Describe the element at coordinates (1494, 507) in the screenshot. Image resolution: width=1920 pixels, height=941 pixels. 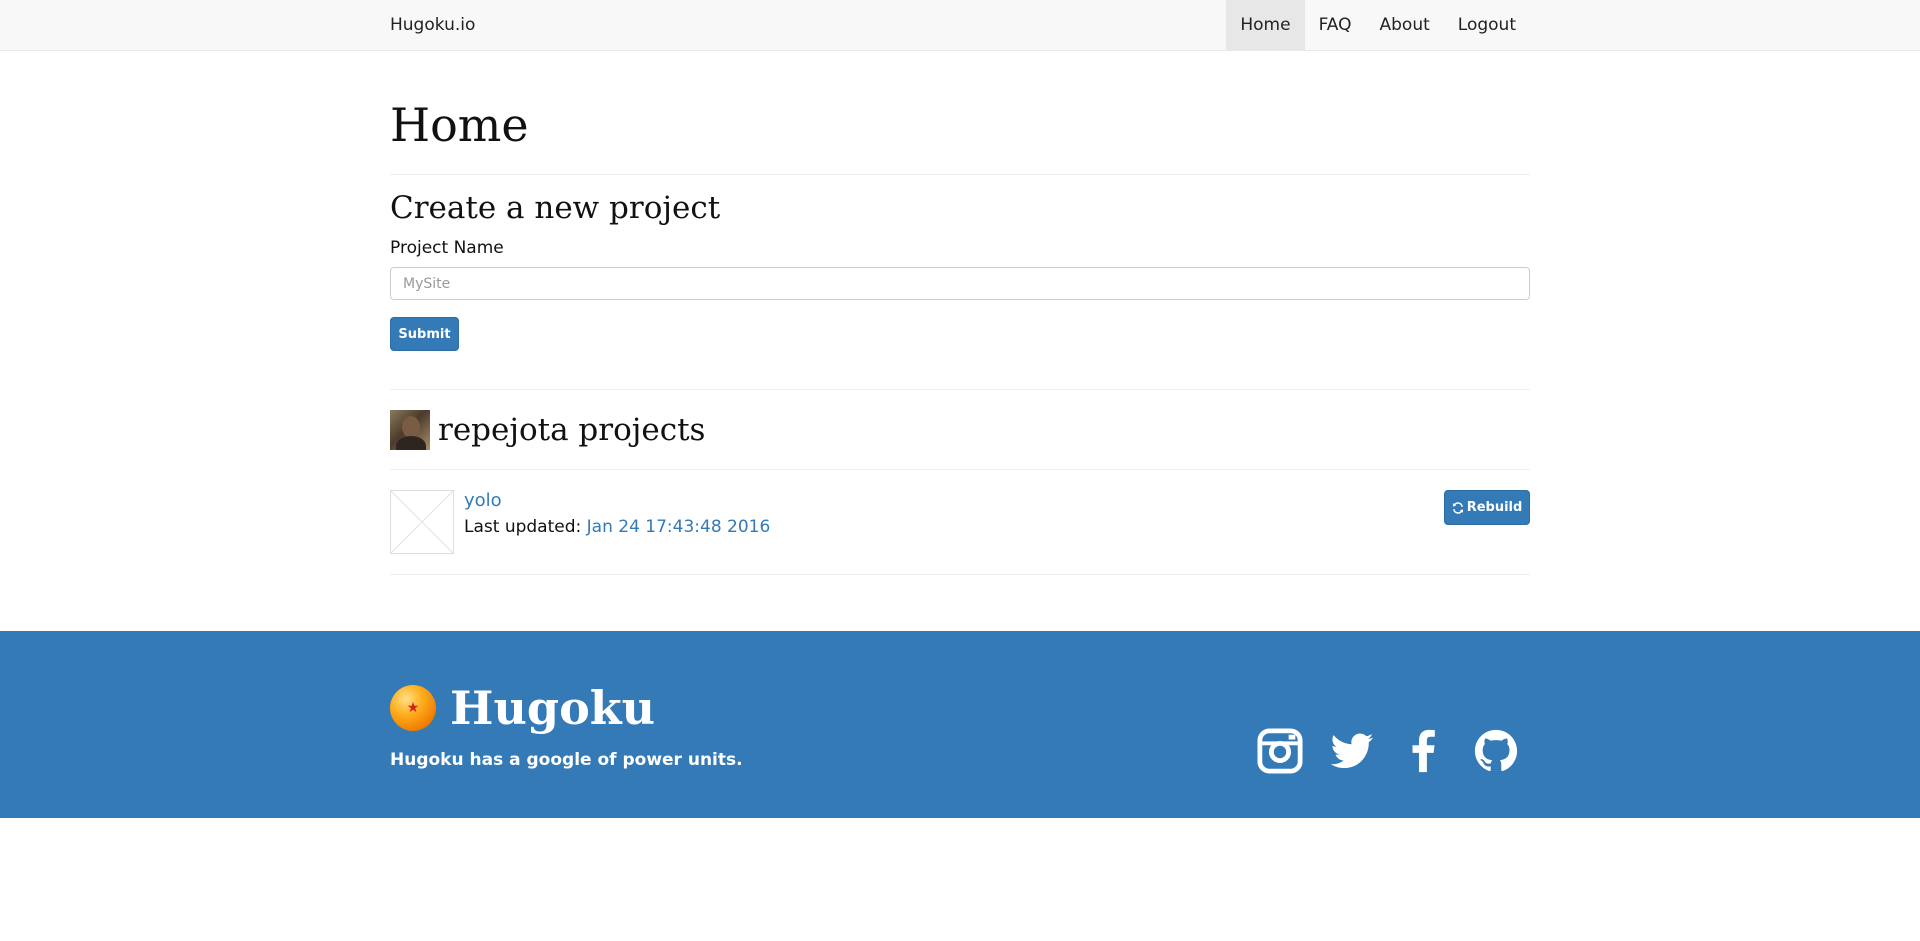
I see `rebuild-label: Rebuild` at that location.